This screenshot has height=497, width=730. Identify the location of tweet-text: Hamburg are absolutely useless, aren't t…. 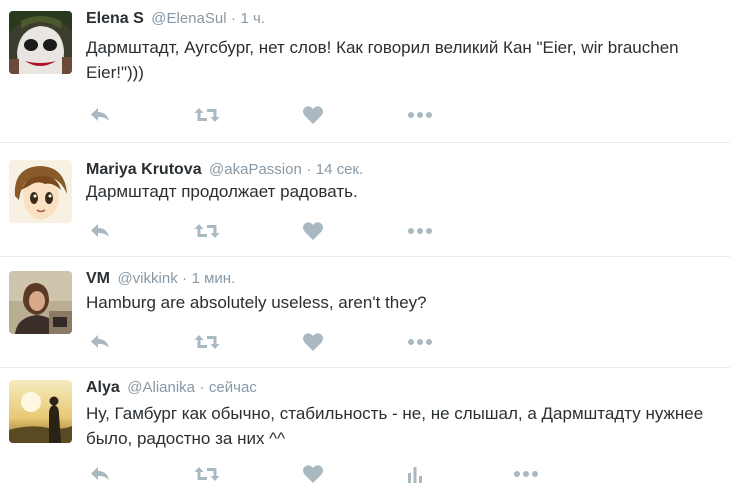
(256, 302).